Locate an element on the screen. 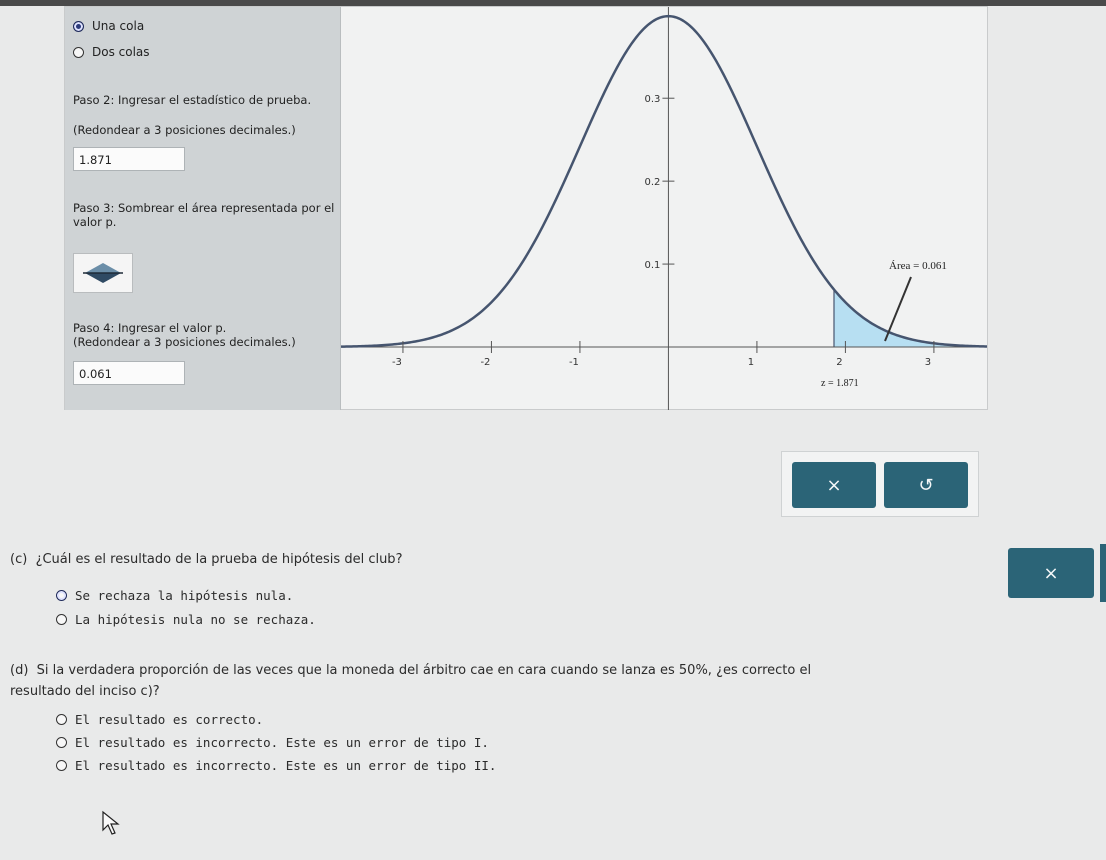 Image resolution: width=1106 pixels, height=860 pixels. x-tick-4: 1 is located at coordinates (753, 354).